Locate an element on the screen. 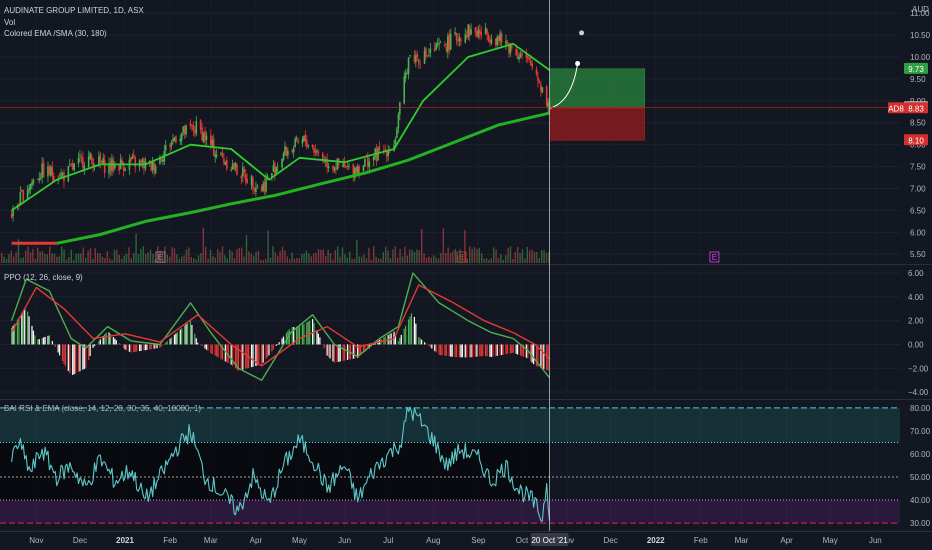 This screenshot has width=932, height=550. time-tick-label: Dec is located at coordinates (80, 540).